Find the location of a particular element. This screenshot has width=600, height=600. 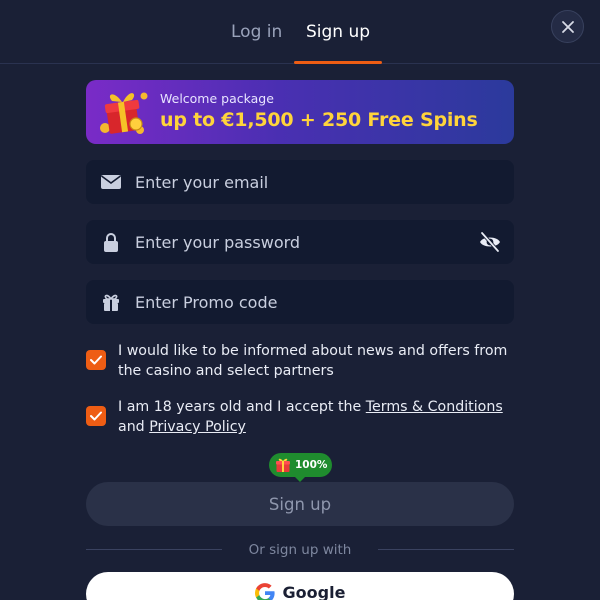

password-input is located at coordinates (300, 242).